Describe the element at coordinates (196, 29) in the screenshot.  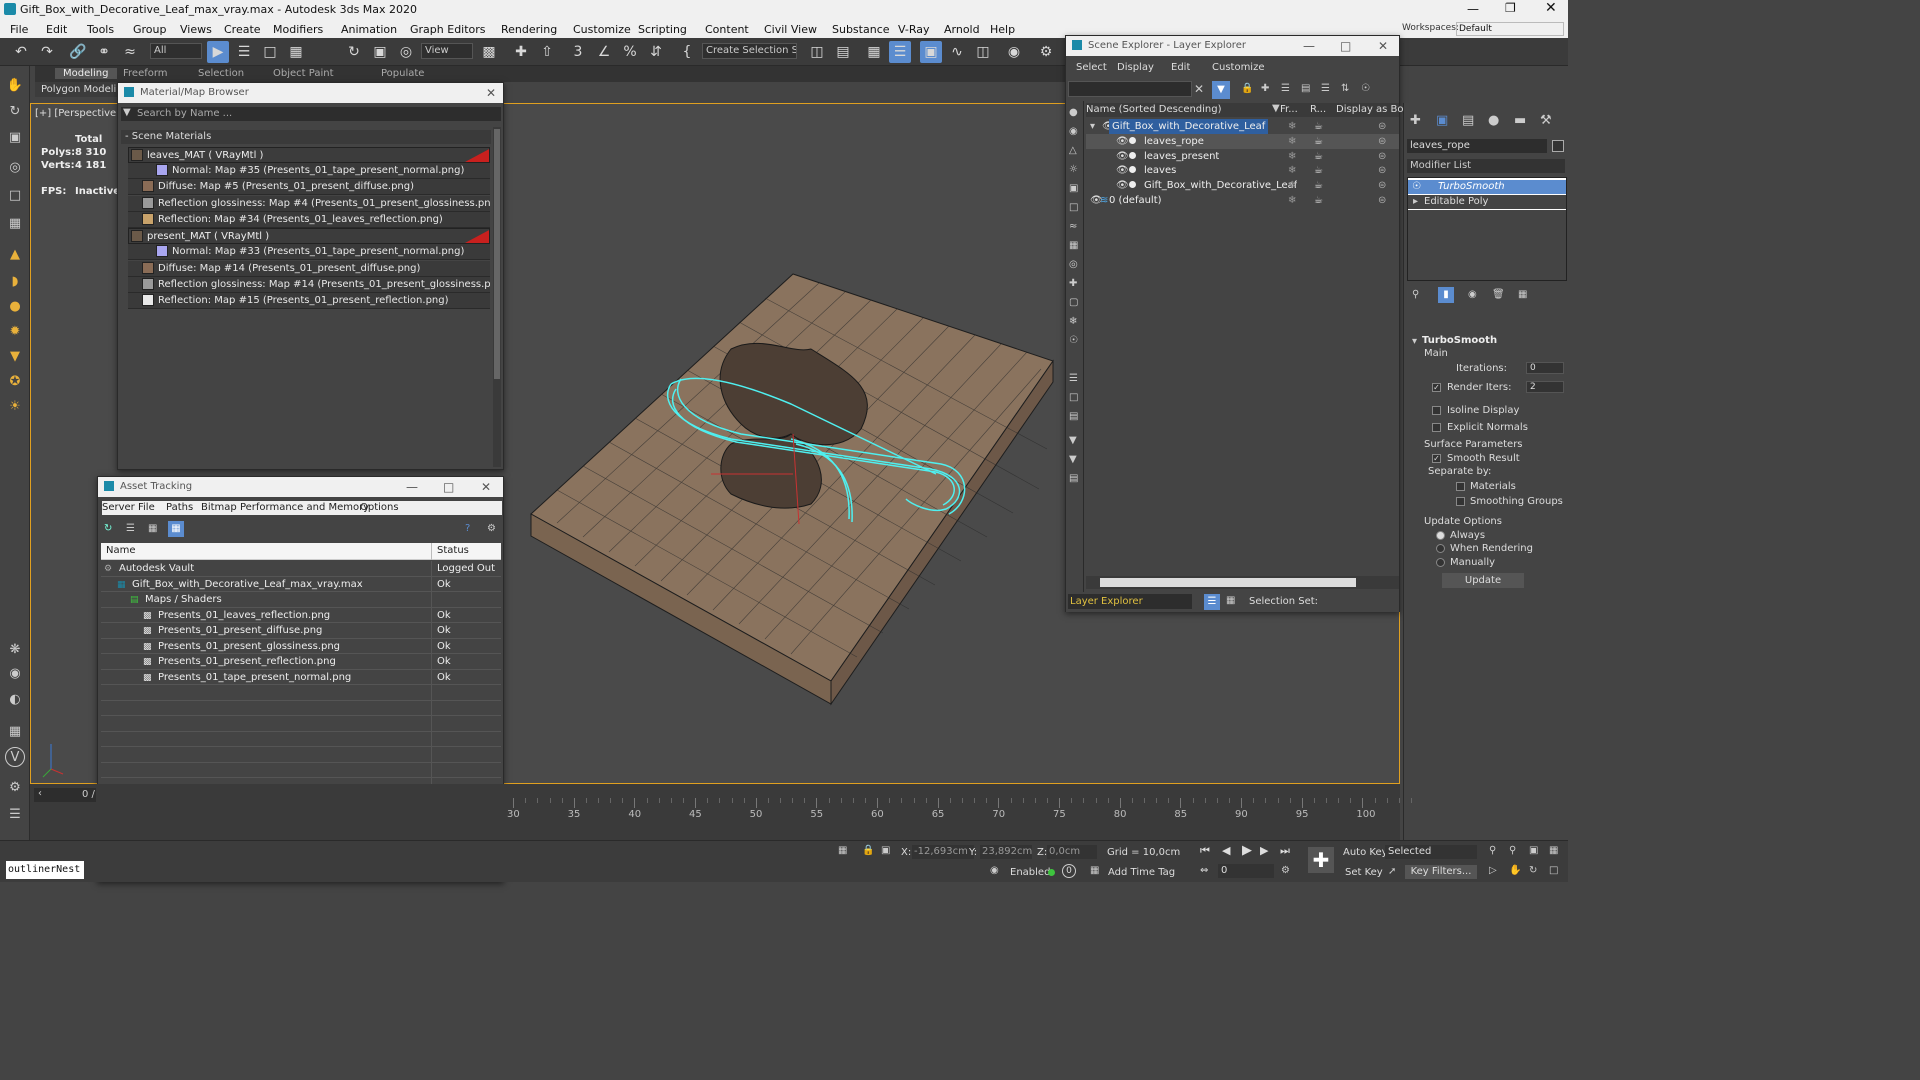
I see `menu-views: Views` at that location.